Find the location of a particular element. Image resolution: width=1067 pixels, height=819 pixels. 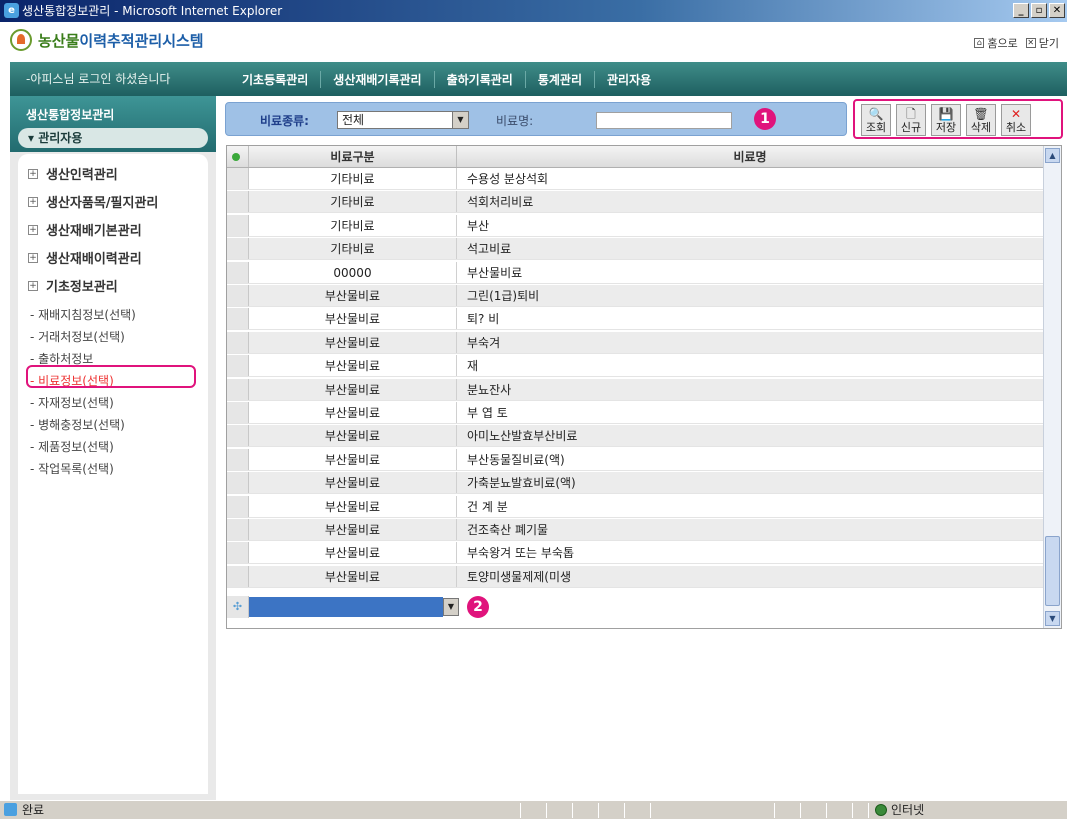

tree-item-producer-parcels: + 생산자품목/필지관리 is located at coordinates (93, 201).